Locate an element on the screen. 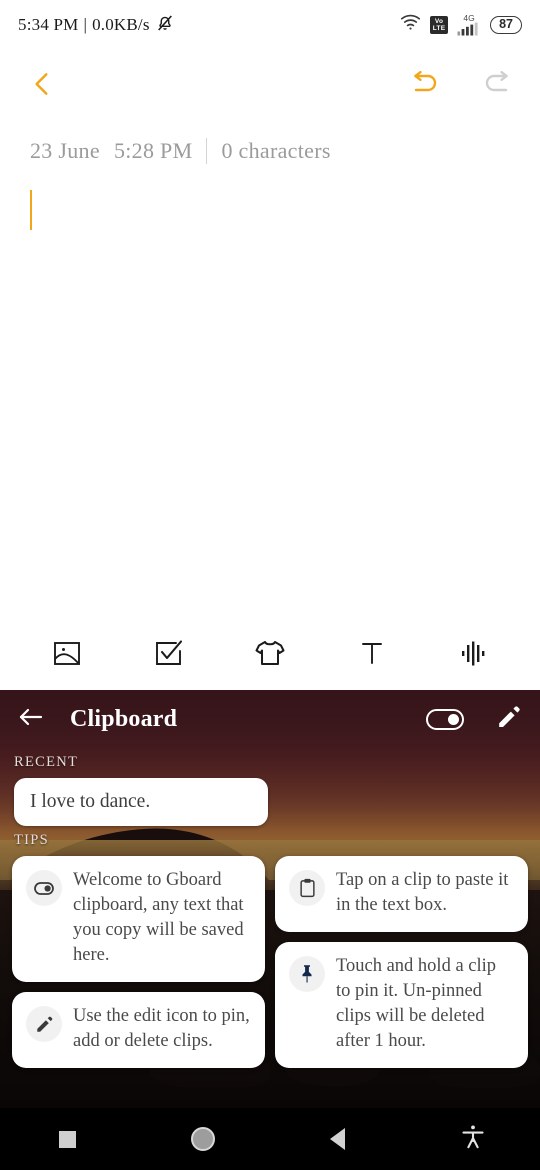  volte-icon: Vo LTE is located at coordinates (439, 25).